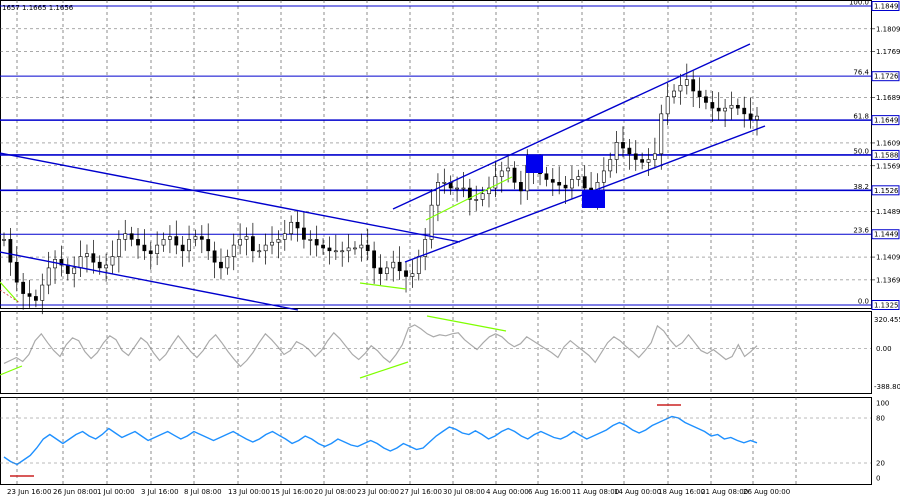 This screenshot has height=500, width=900. Describe the element at coordinates (886, 306) in the screenshot. I see `price-tag-label: 1.1325` at that location.